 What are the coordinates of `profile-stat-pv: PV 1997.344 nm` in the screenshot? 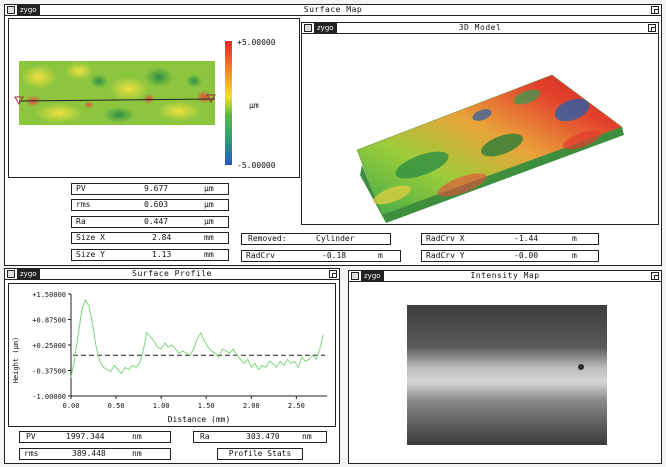 It's located at (95, 437).